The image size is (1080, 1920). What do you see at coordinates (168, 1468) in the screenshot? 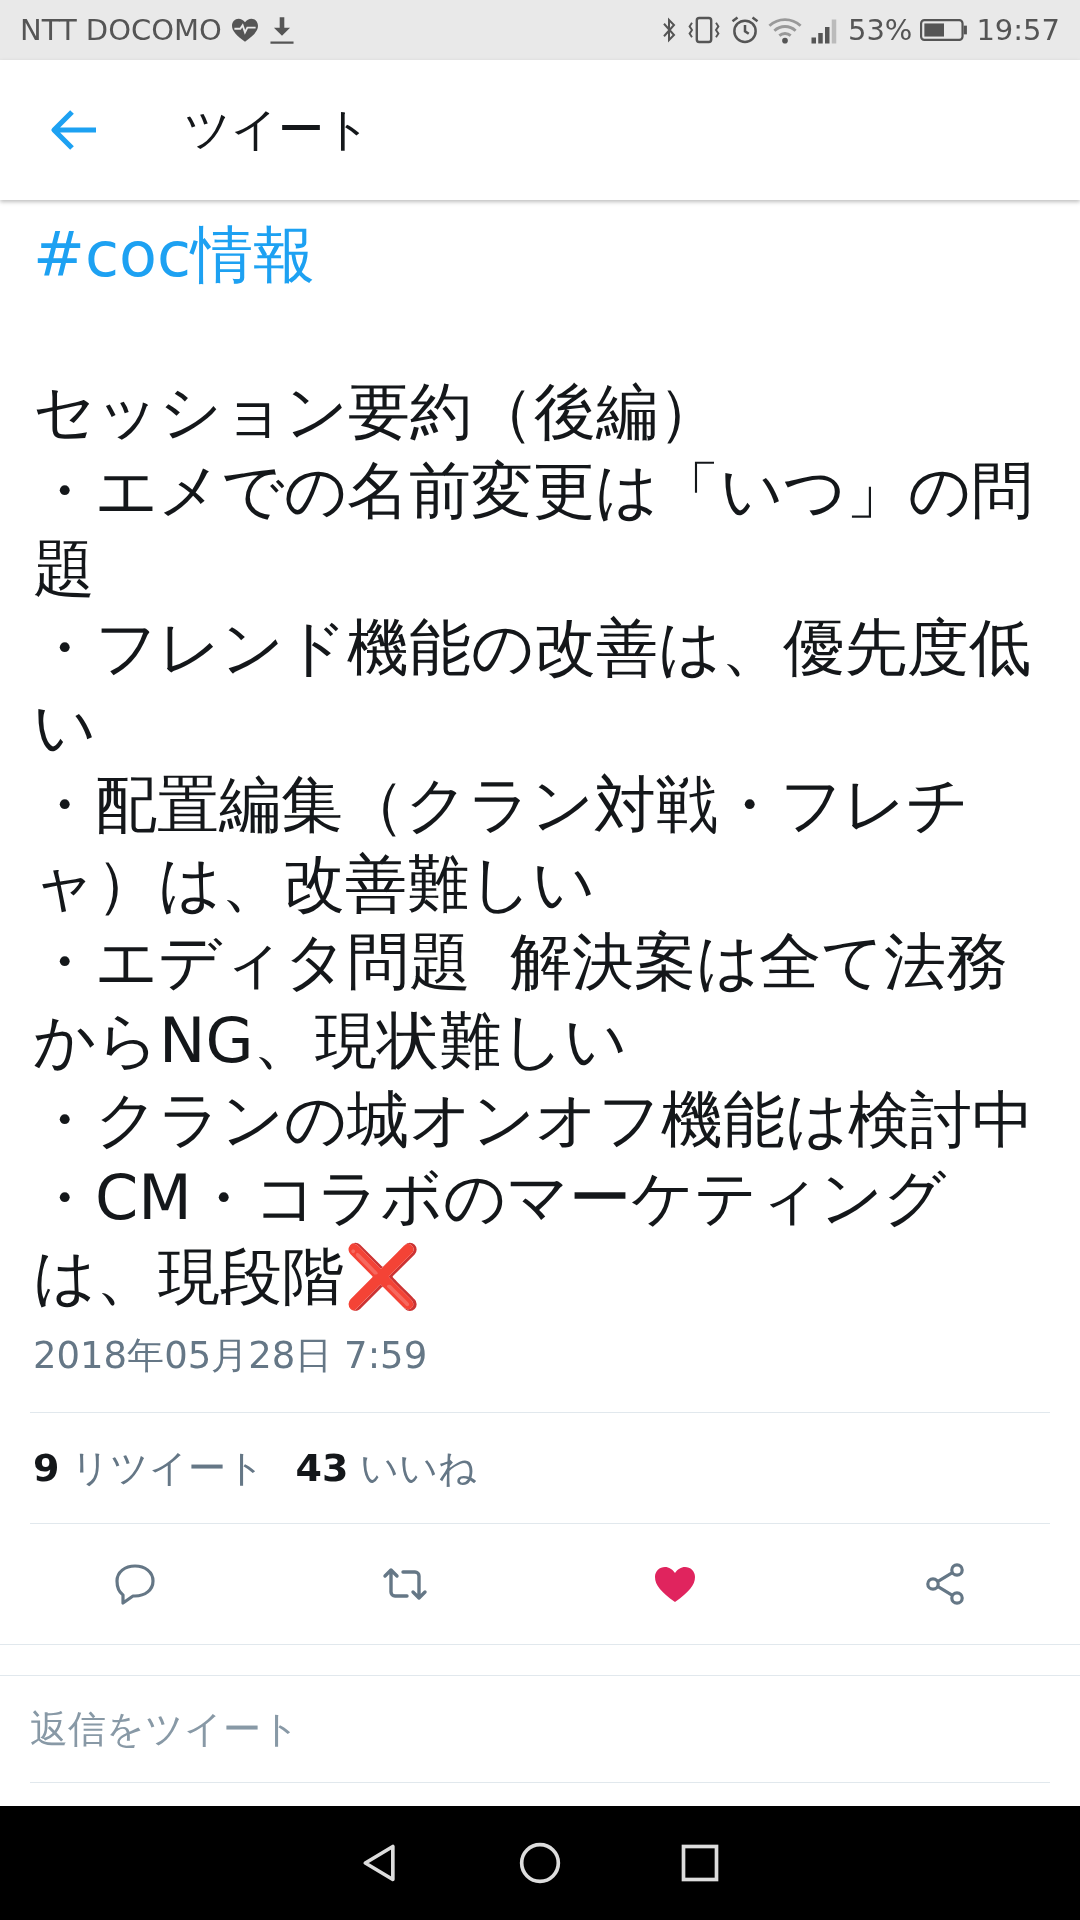
I see `stat-label: リツイート` at bounding box center [168, 1468].